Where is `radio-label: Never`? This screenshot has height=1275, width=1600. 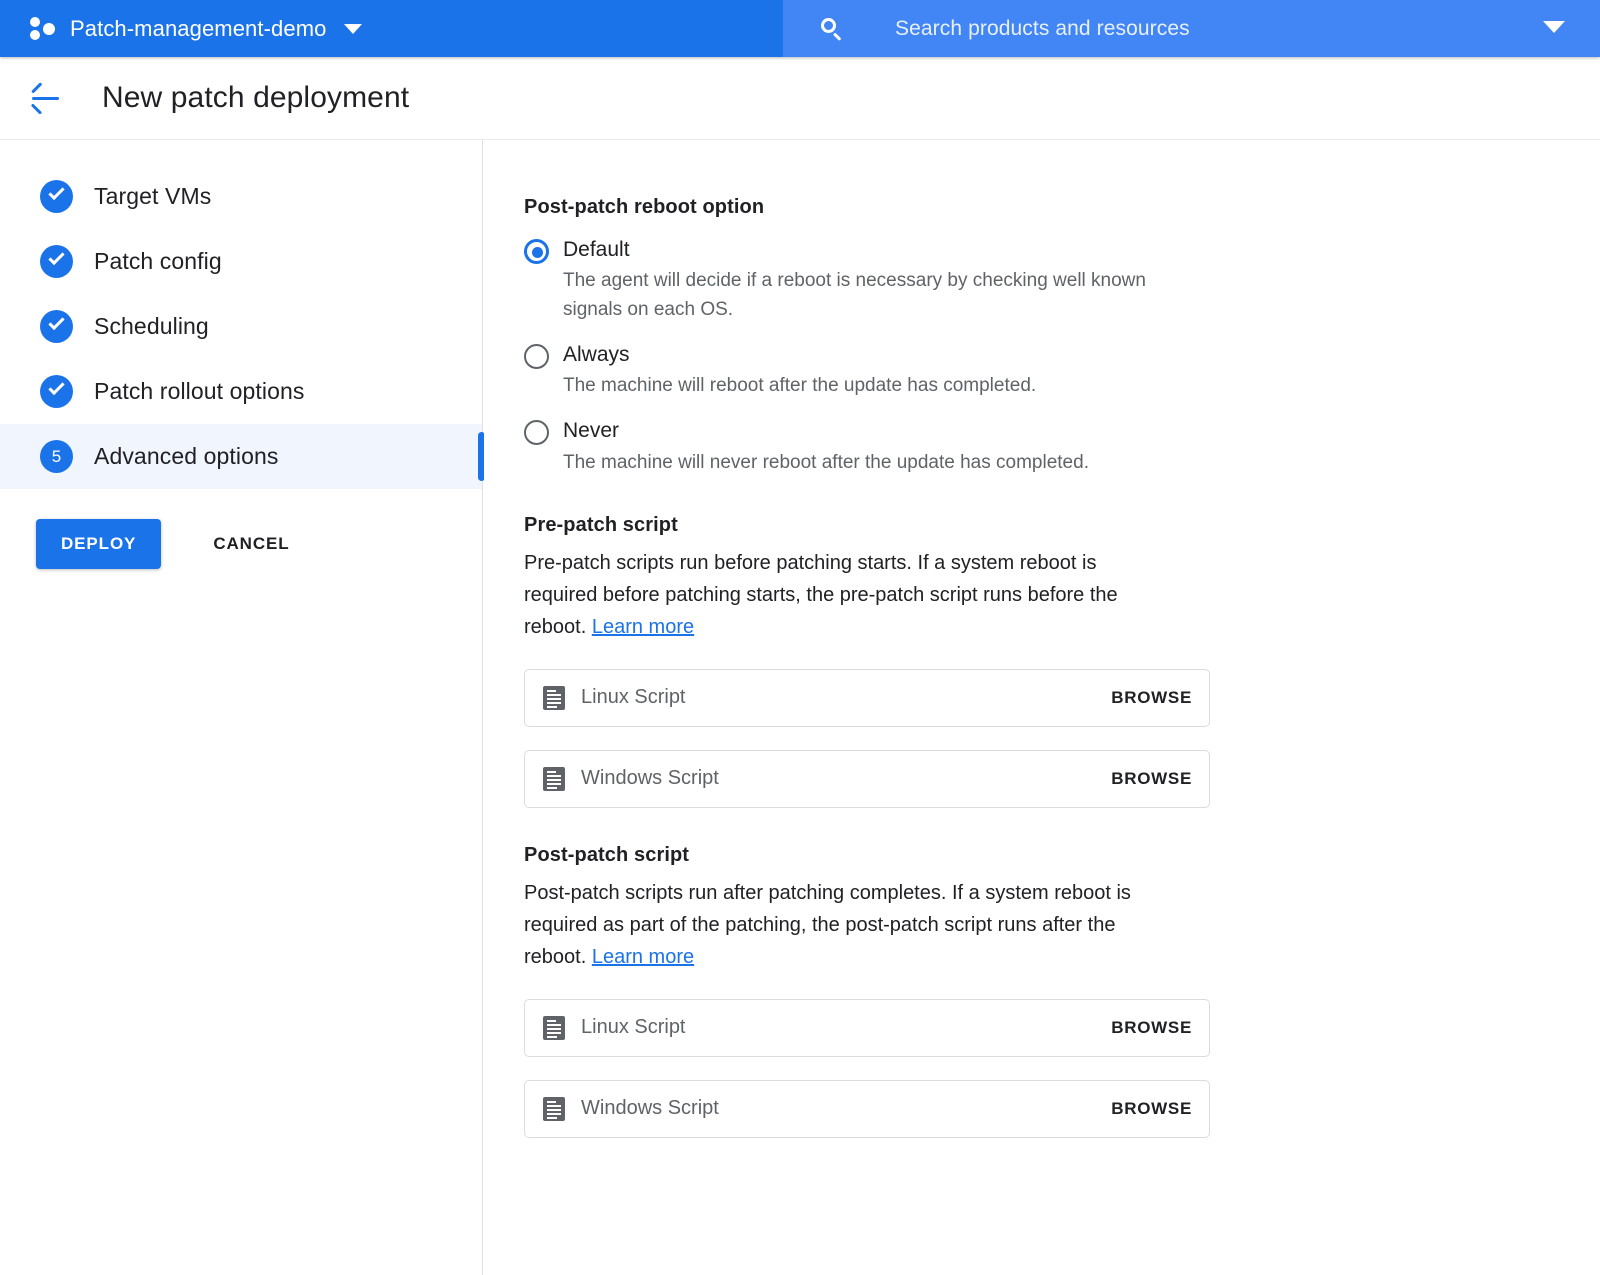
radio-label: Never is located at coordinates (591, 431).